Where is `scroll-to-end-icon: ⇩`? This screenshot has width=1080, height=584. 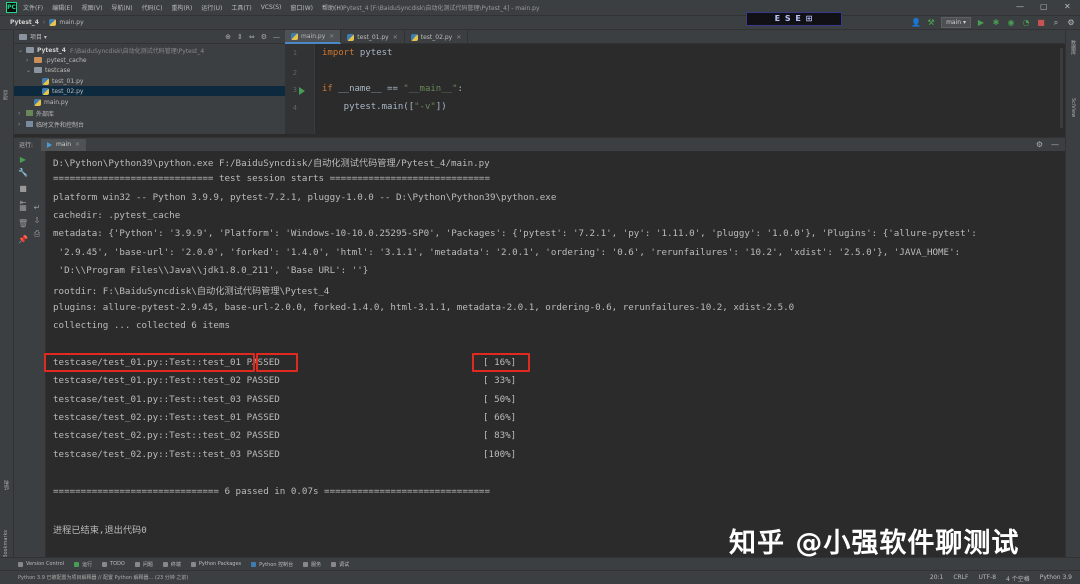
scroll-to-end-icon: ⇩ is located at coordinates (37, 221).